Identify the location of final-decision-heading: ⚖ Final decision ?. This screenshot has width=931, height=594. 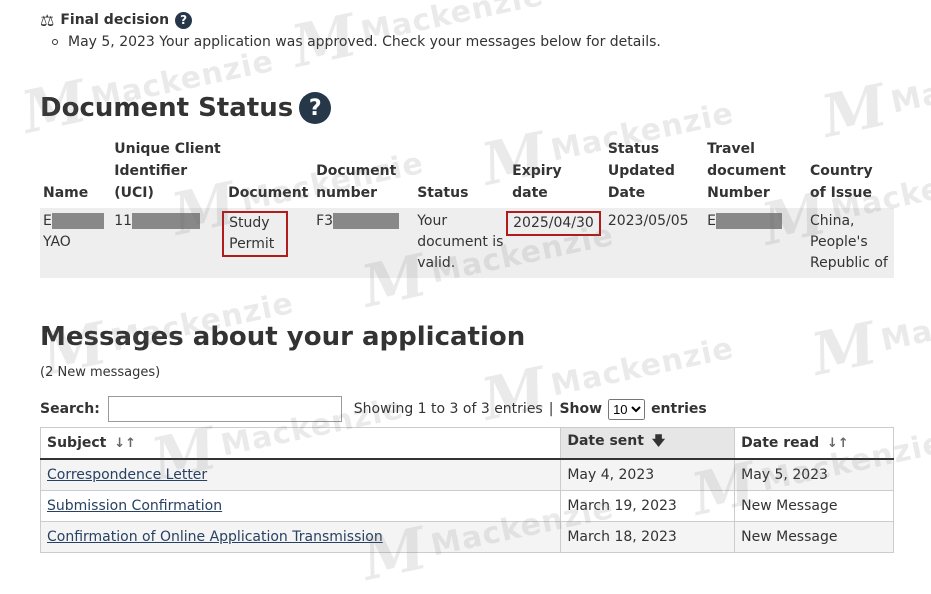
(350, 20).